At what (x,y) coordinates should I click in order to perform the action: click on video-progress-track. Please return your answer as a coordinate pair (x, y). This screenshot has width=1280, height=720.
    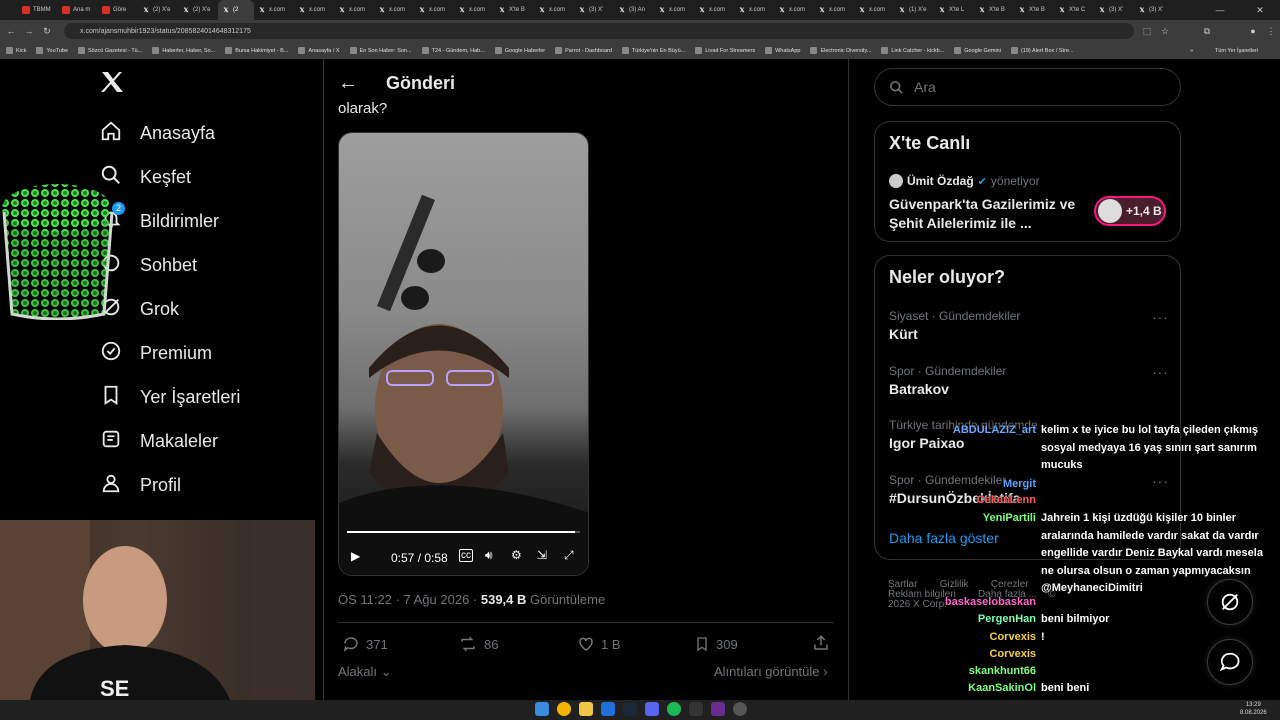
    Looking at the image, I should click on (463, 532).